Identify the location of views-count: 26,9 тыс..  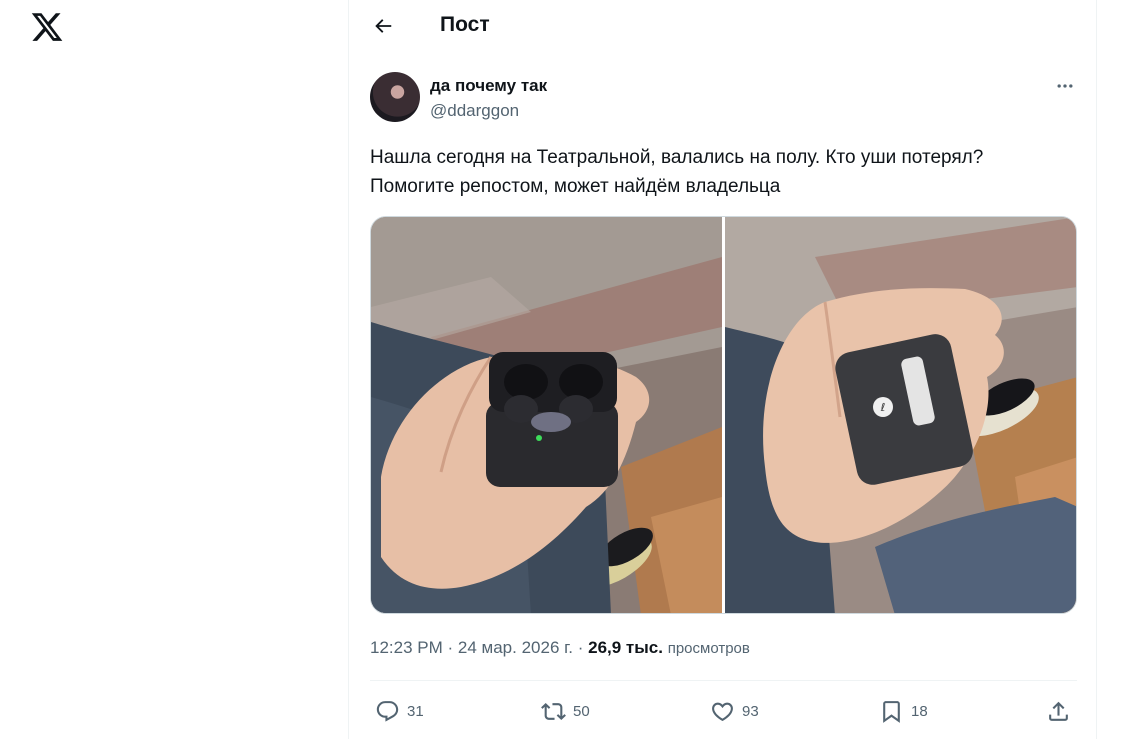
(625, 647).